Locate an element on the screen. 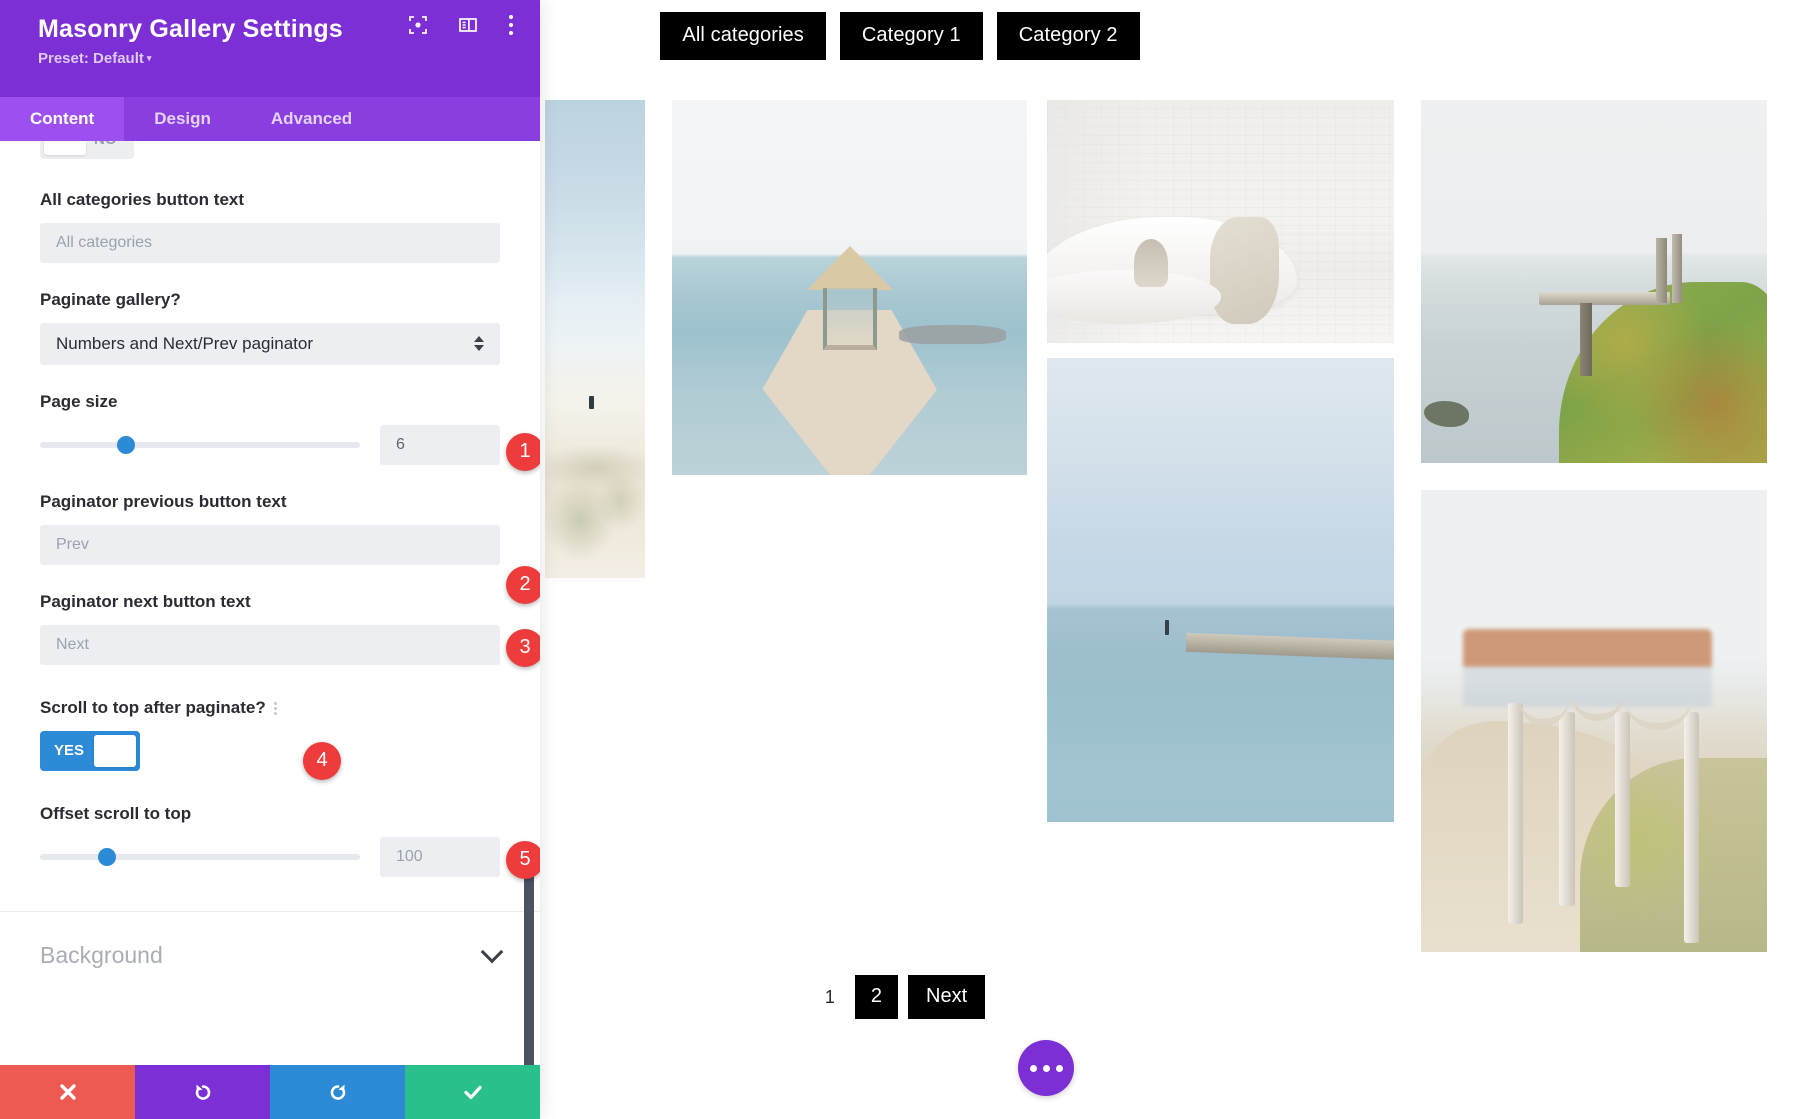 This screenshot has width=1800, height=1119. previous-toggle-field: NO is located at coordinates (270, 152).